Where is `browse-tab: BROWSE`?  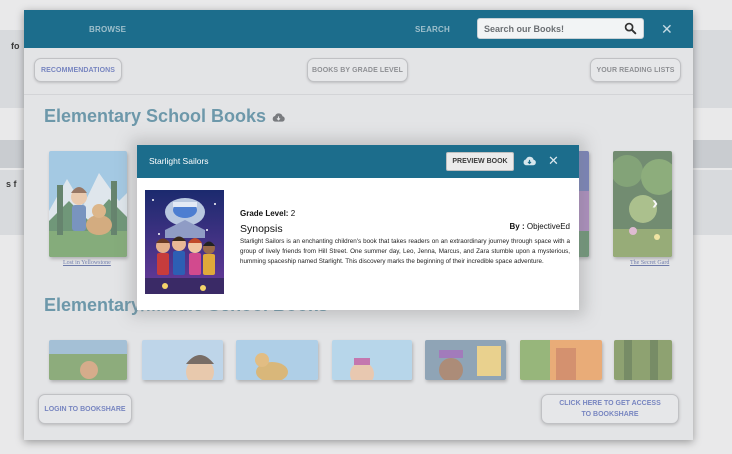 browse-tab: BROWSE is located at coordinates (107, 29).